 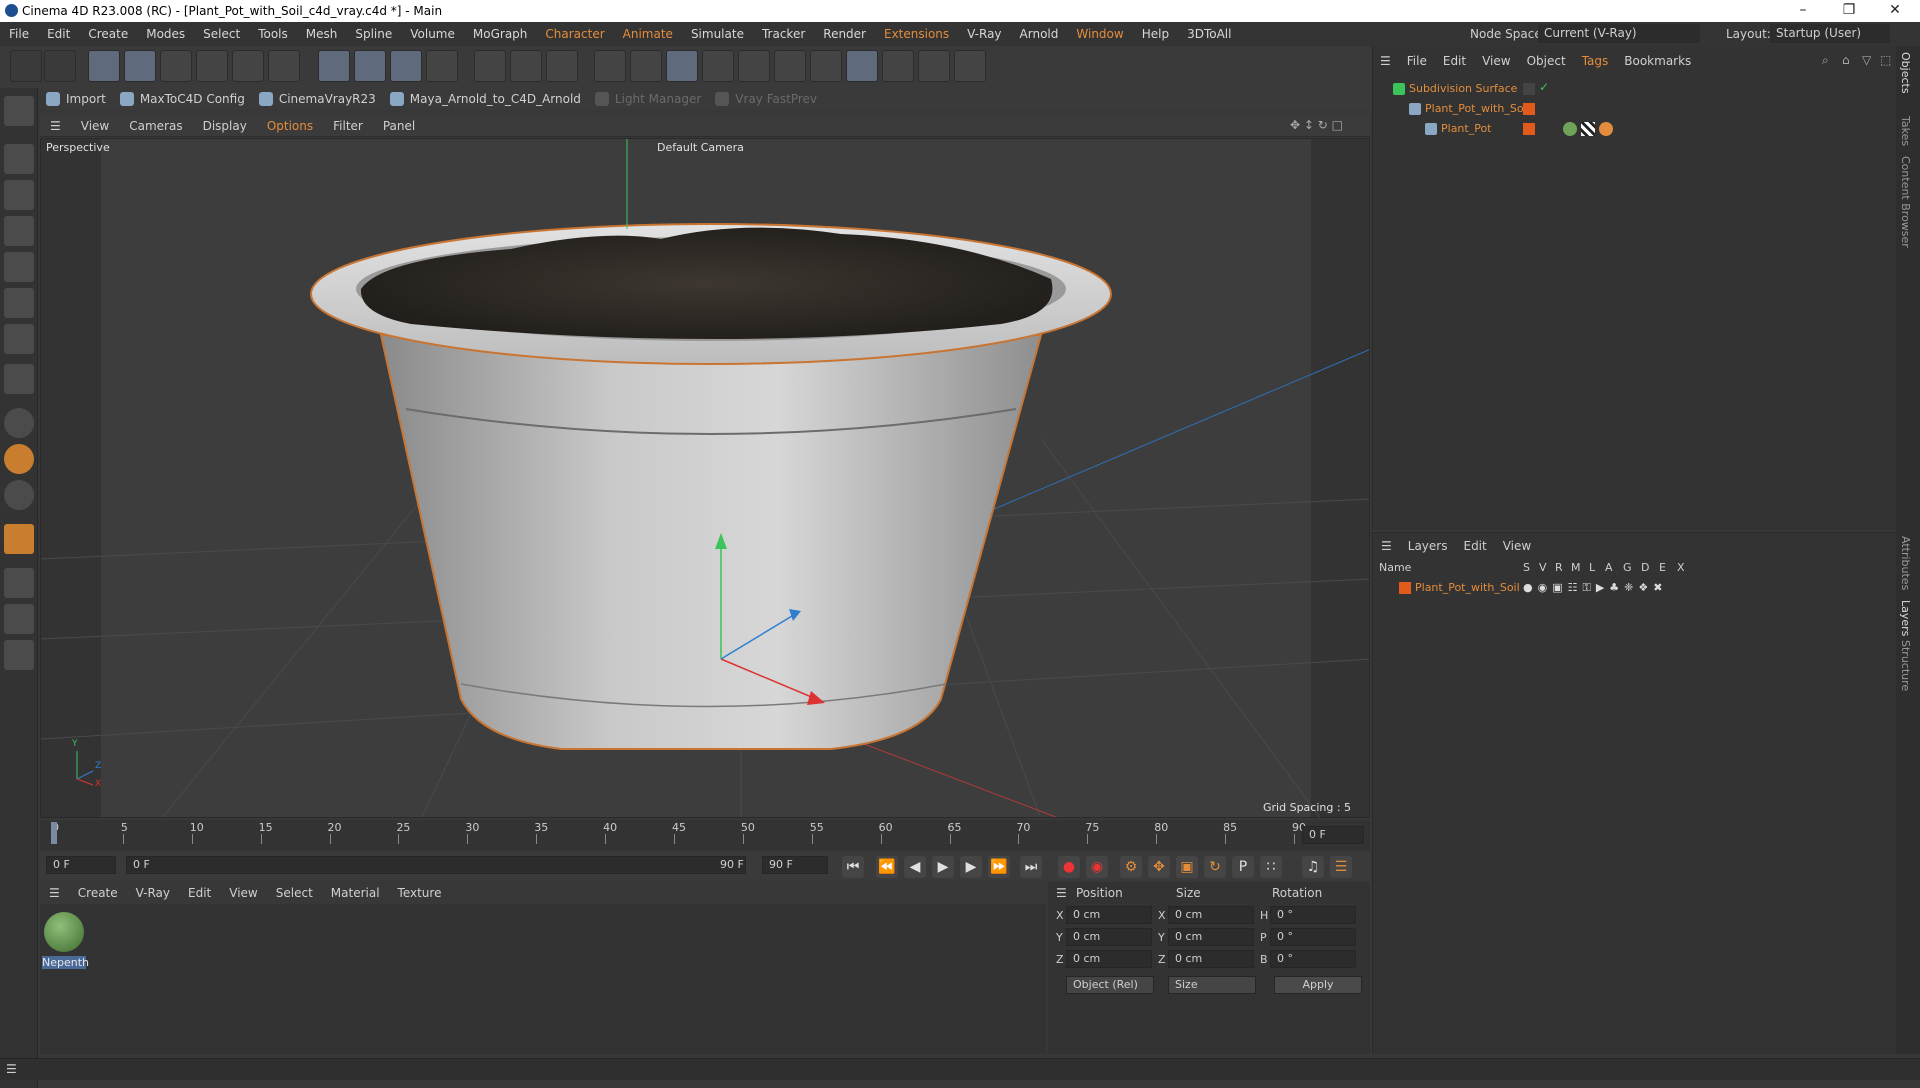 I want to click on autokey-icon: ◉, so click(x=1097, y=867).